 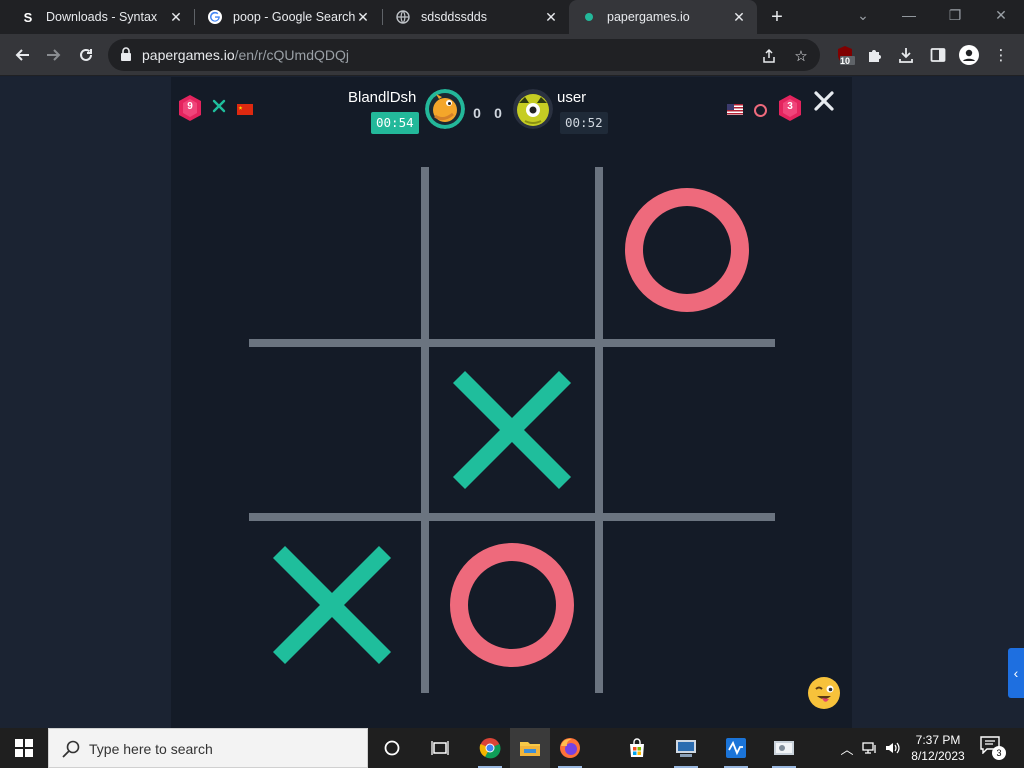 I want to click on reload-icon, so click(x=86, y=55).